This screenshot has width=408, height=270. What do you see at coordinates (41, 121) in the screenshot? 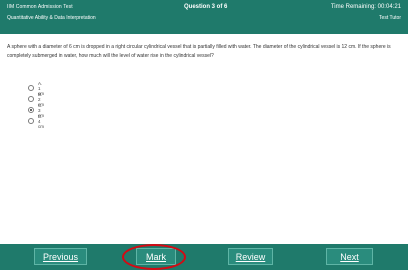
I see `option-d-label: D. 4 cm` at bounding box center [41, 121].